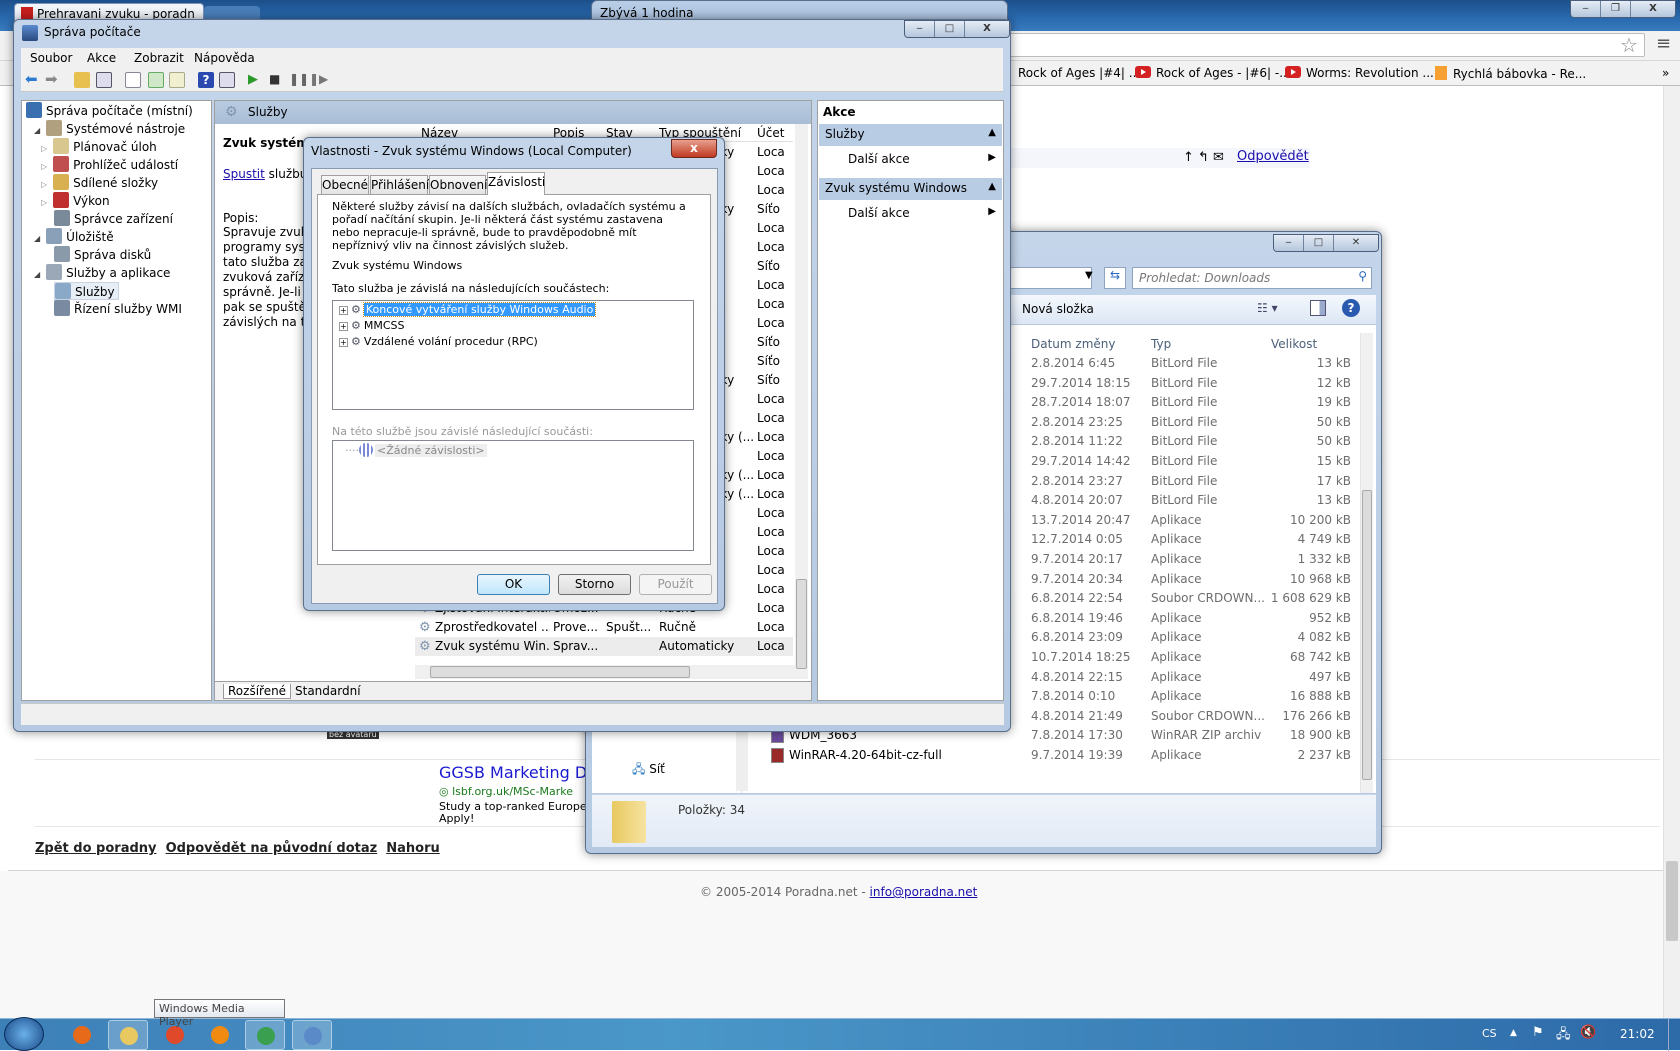 This screenshot has height=1051, width=1680. I want to click on back-to-forum-link: Zpět do poradny, so click(96, 848).